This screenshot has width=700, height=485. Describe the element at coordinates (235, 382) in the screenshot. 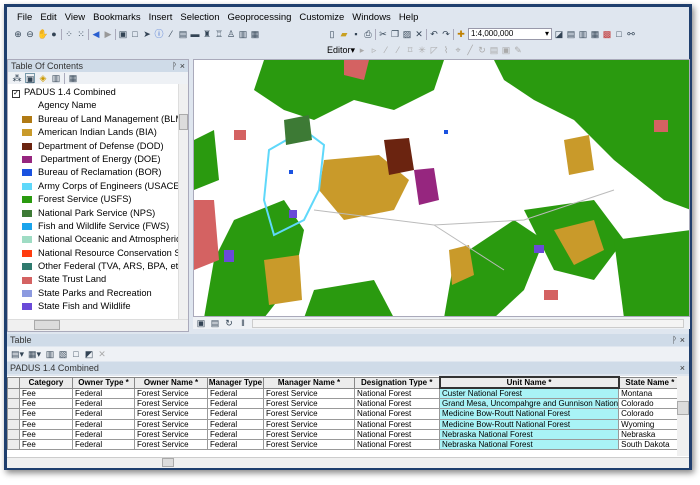

I see `column-header: Manager Type` at that location.